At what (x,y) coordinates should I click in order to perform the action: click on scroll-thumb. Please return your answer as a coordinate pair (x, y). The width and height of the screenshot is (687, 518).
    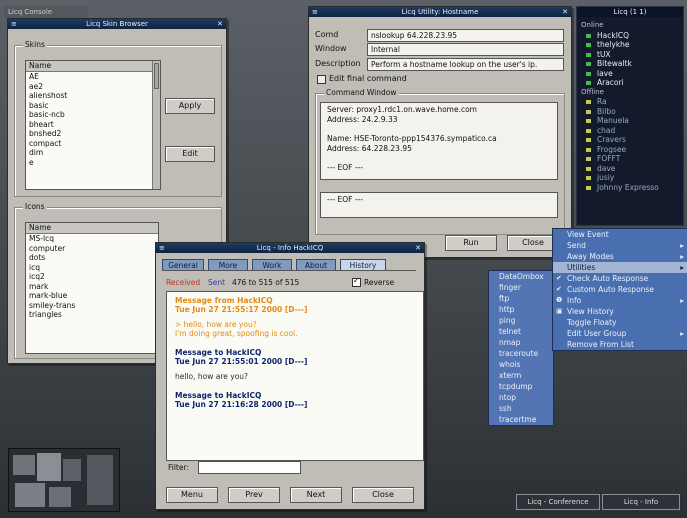
    Looking at the image, I should click on (156, 76).